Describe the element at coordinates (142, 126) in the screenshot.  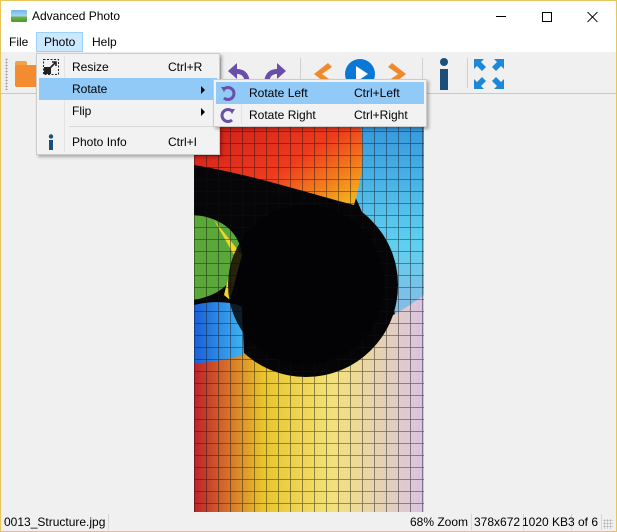
I see `menu-separator` at that location.